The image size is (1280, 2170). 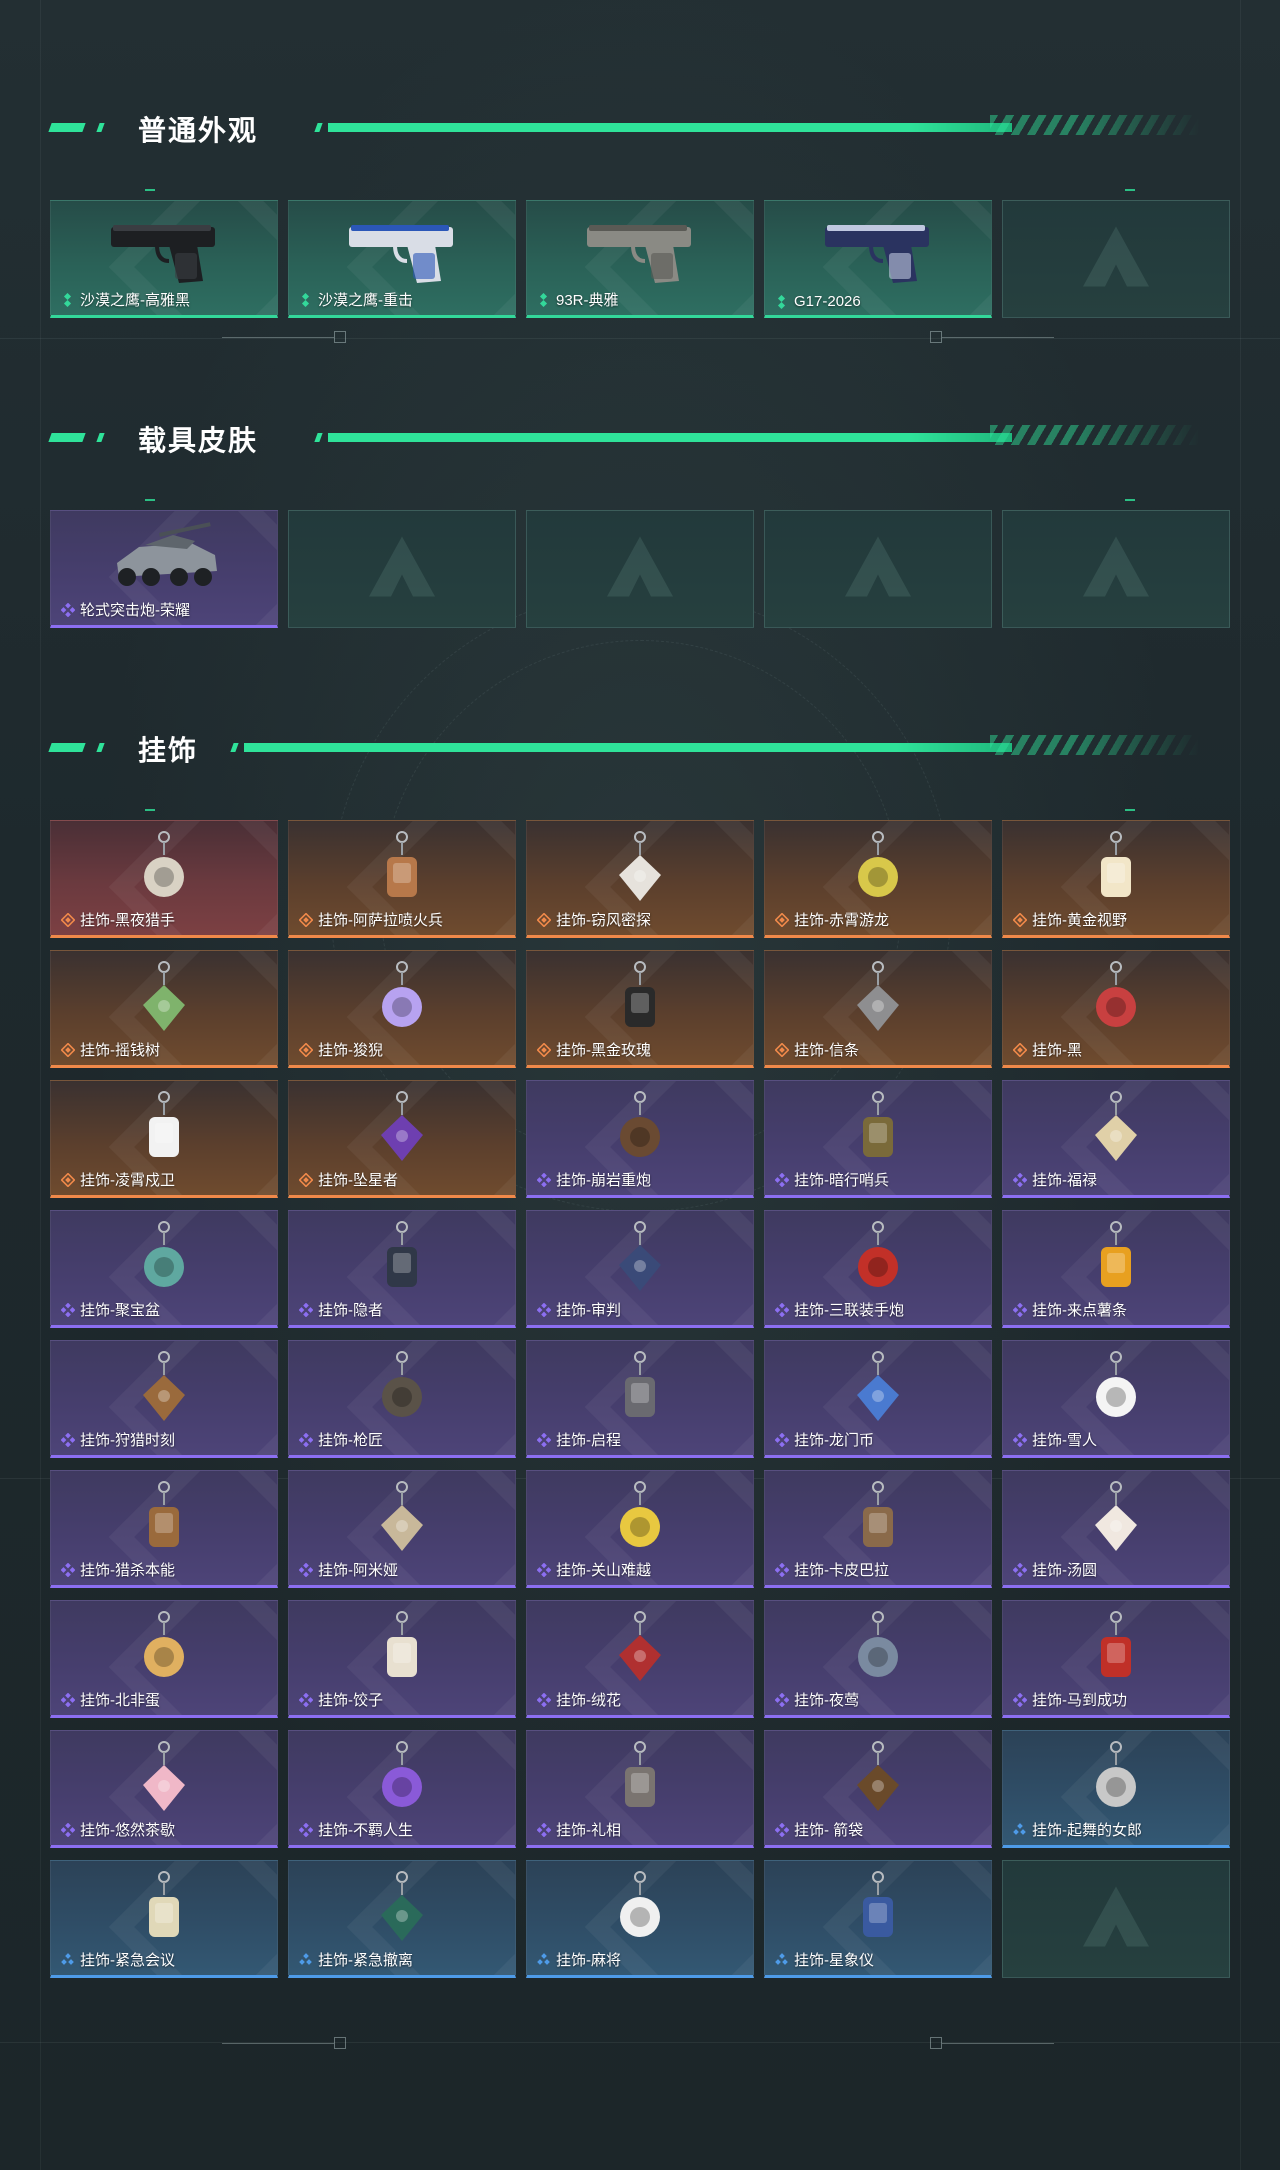 I want to click on item-card: G17-2026, so click(x=878, y=259).